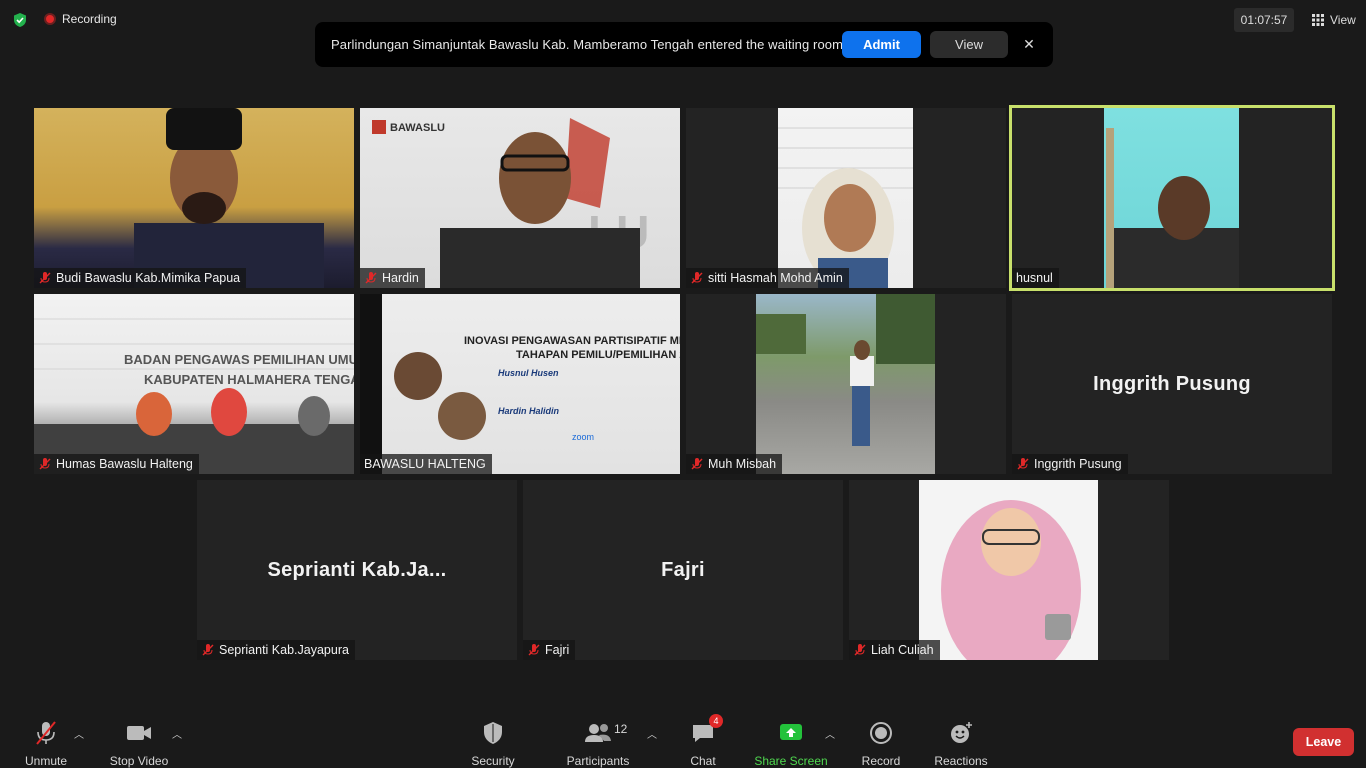  What do you see at coordinates (881, 761) in the screenshot?
I see `record-label: Record` at bounding box center [881, 761].